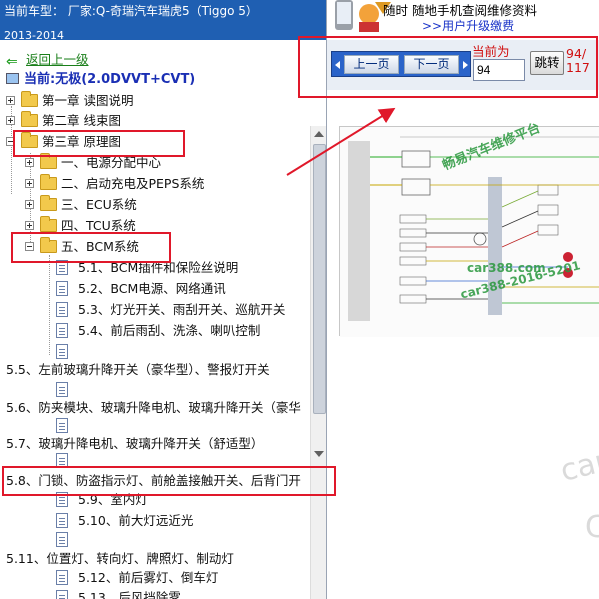 The image size is (599, 599). What do you see at coordinates (153, 407) in the screenshot?
I see `tree-item-label: 5.6、防夹模块、玻璃升降电机、玻璃升降开关（豪华` at bounding box center [153, 407].